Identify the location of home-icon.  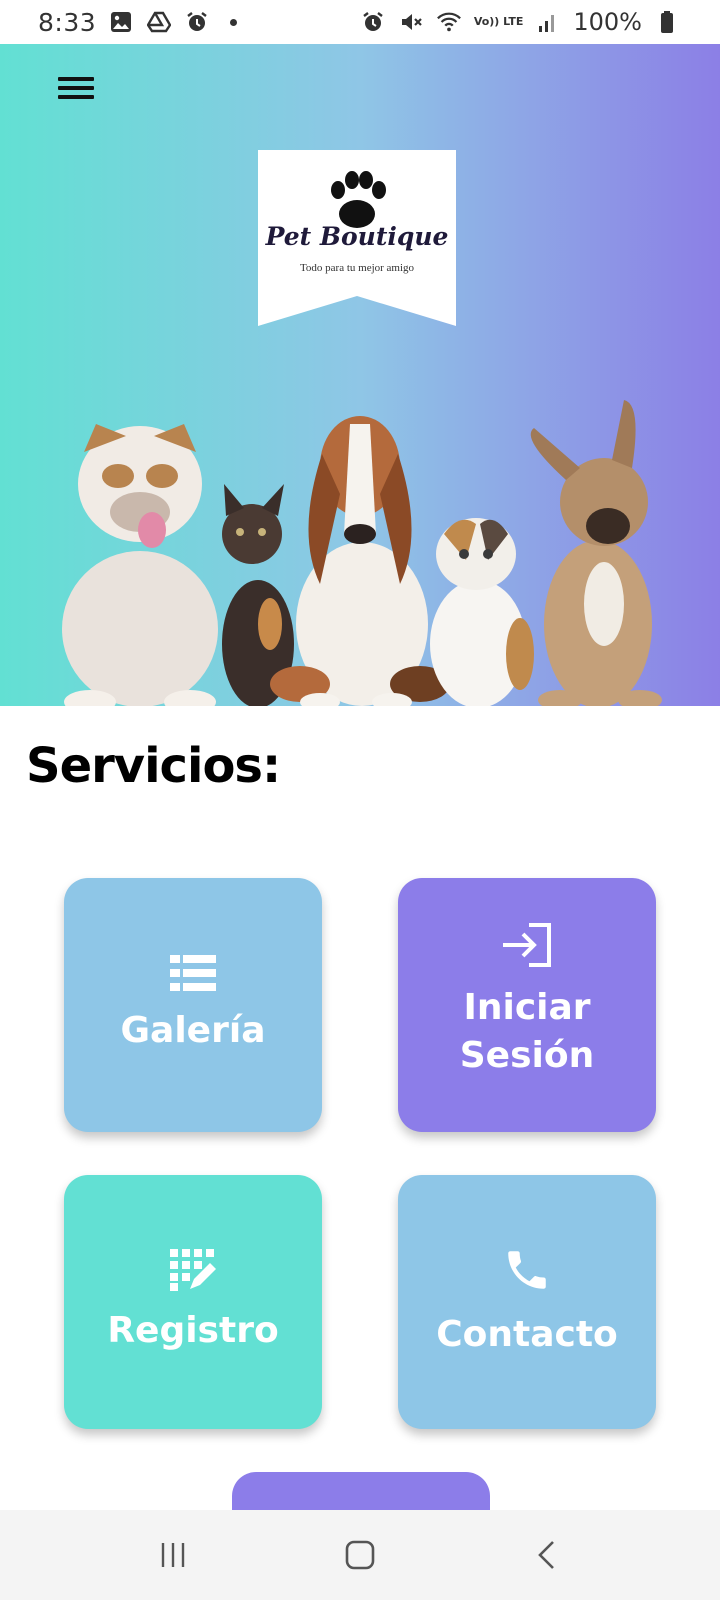
(360, 1555).